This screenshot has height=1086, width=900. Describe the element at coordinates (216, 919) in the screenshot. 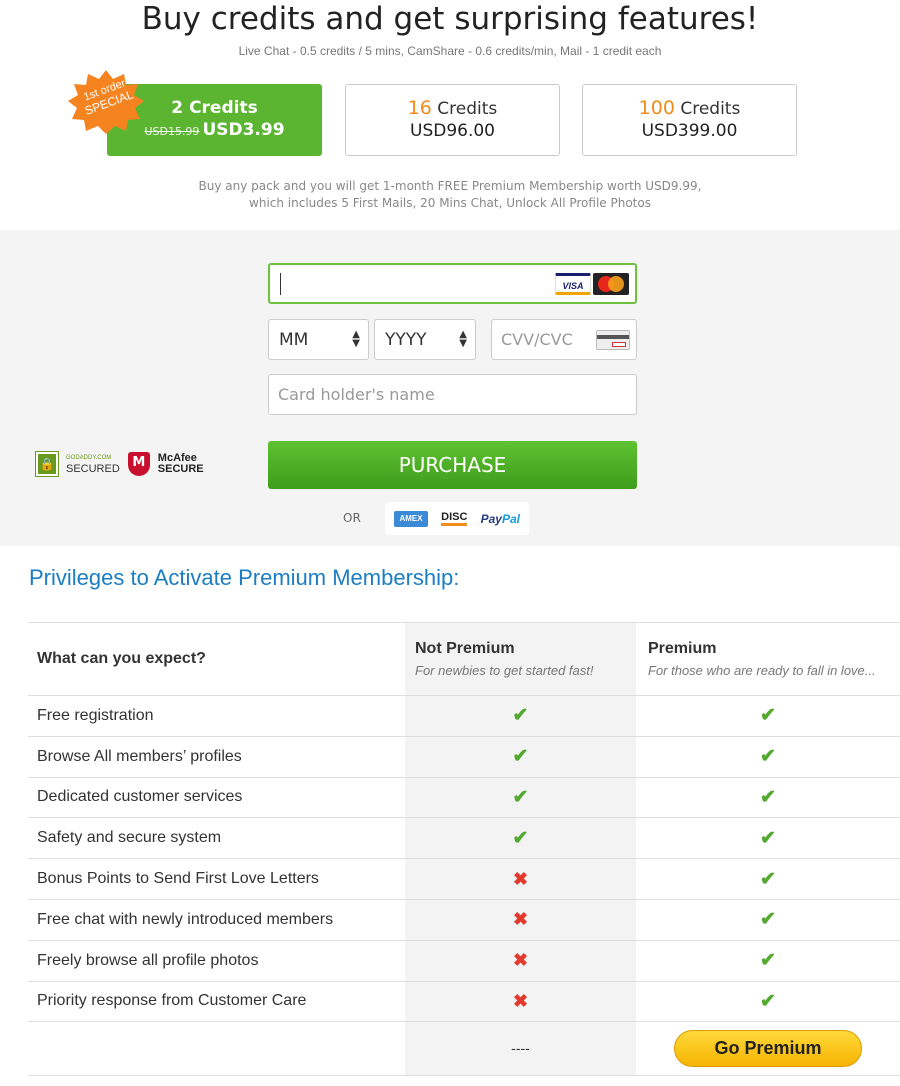

I see `feature-label: Free chat with newly introduced members` at that location.